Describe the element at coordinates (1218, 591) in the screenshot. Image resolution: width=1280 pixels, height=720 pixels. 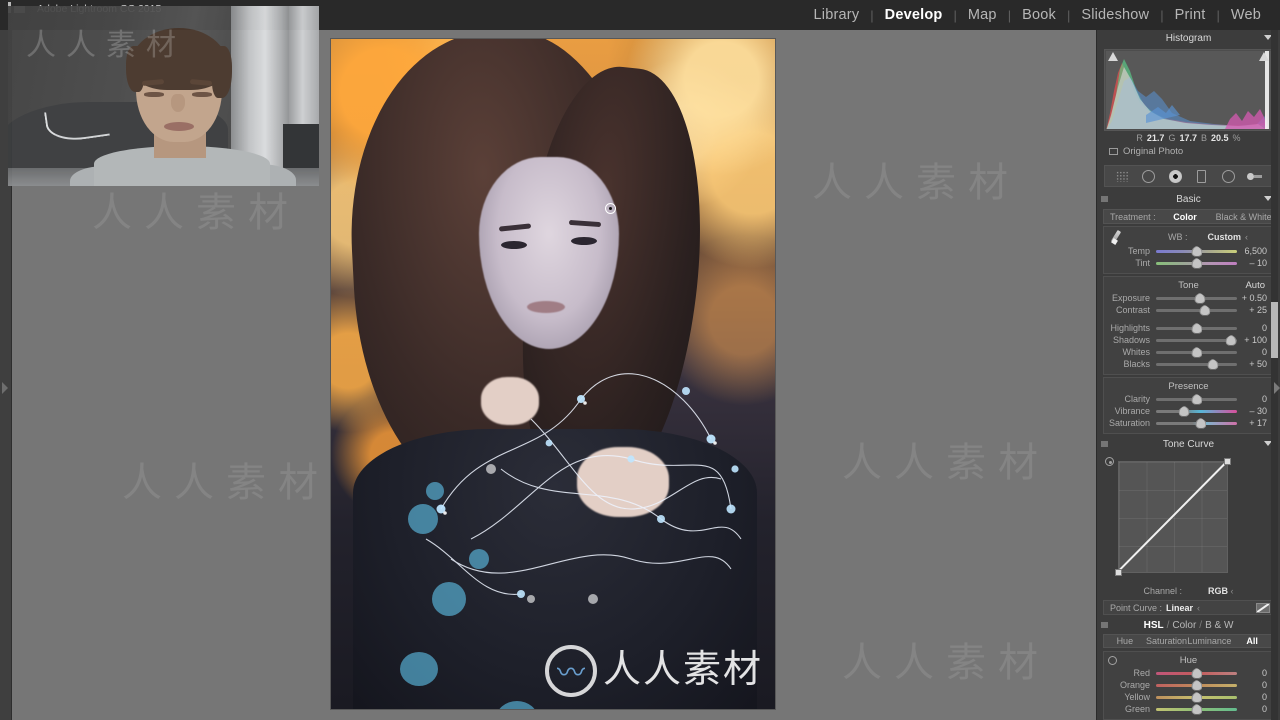
I see `channel-value: RGB` at that location.